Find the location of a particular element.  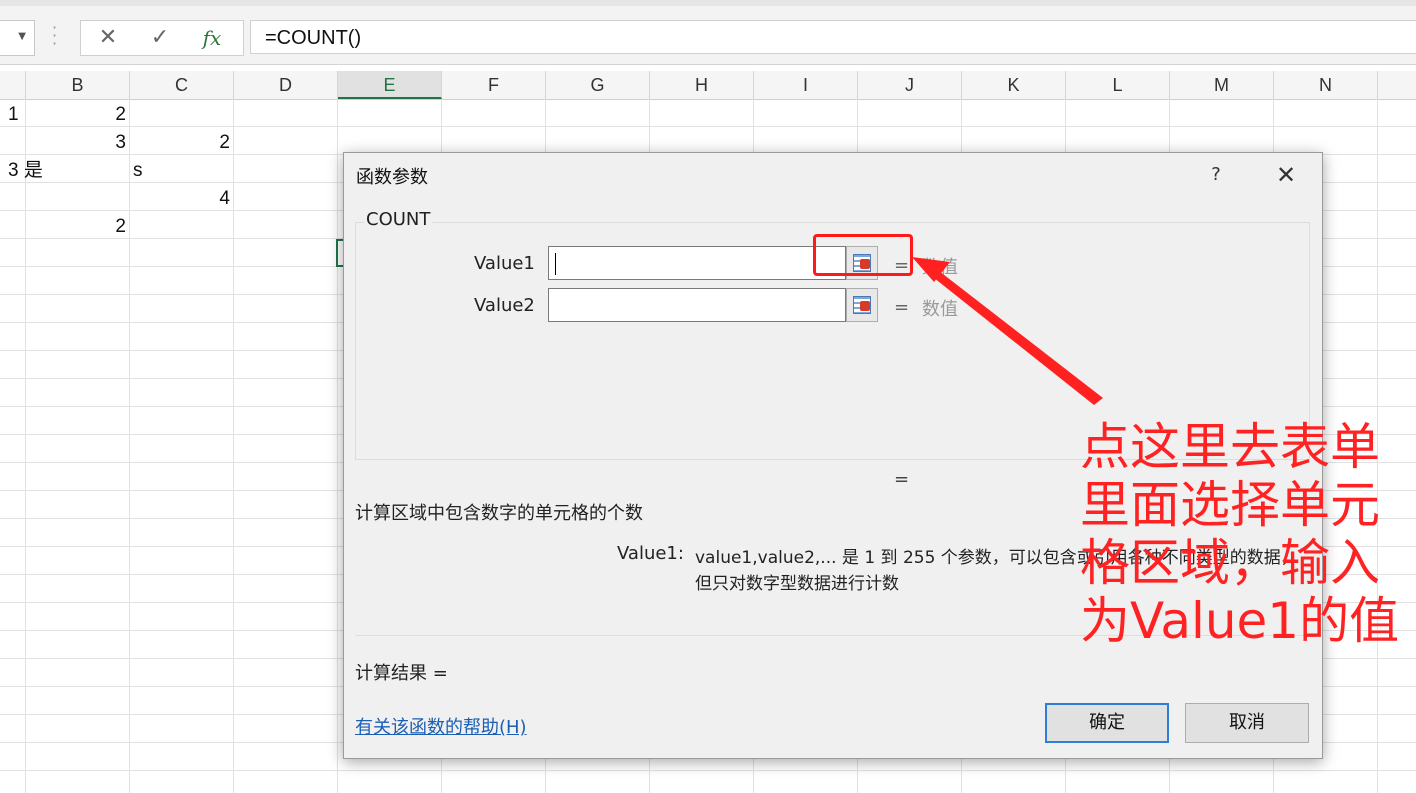

annotation-line: 为Value1的值 is located at coordinates (1240, 621).